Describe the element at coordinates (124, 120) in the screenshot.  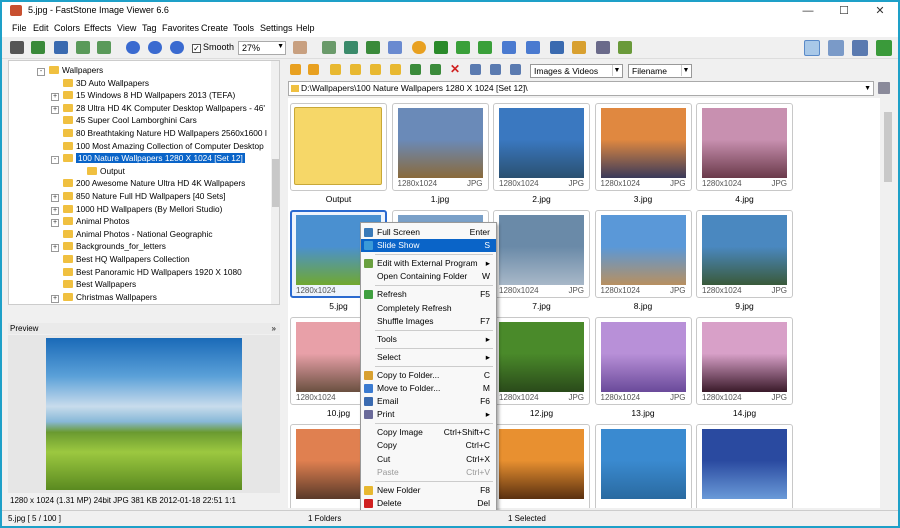
I see `tree-item: 45 Super Cool Lamborghini Cars` at that location.